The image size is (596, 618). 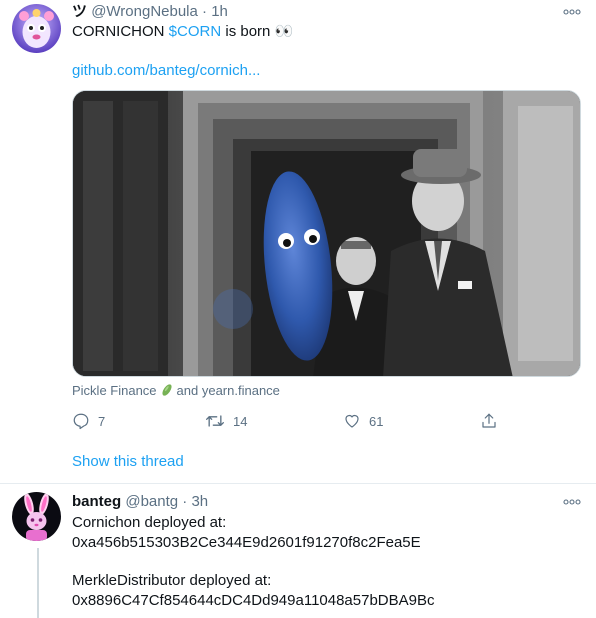 I want to click on like-icon, so click(x=352, y=421).